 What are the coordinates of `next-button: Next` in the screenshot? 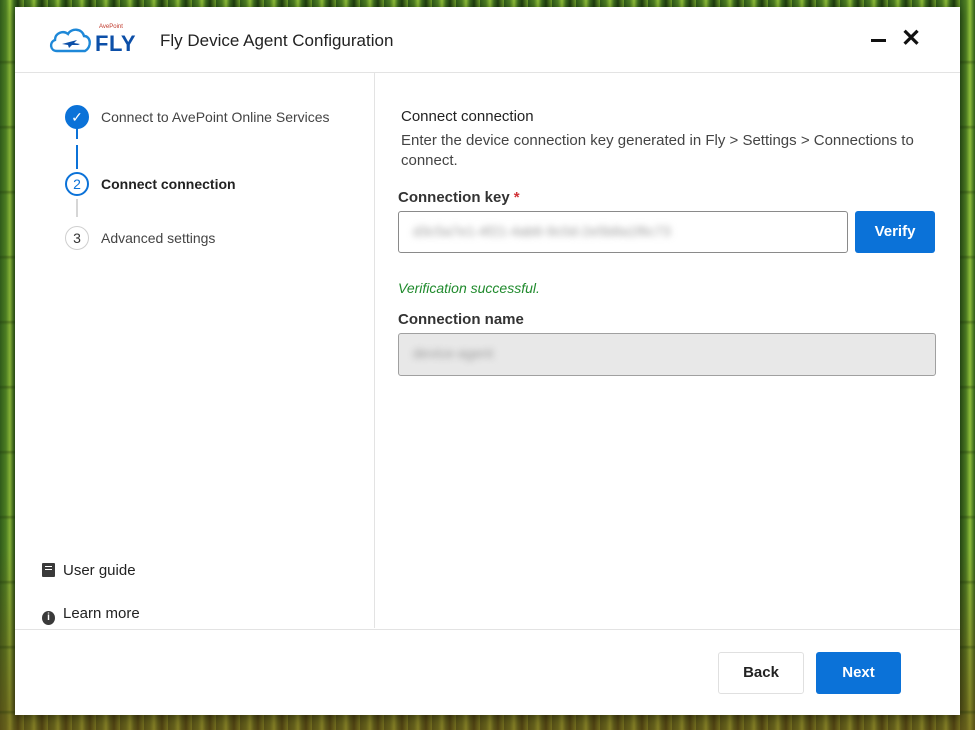 It's located at (858, 673).